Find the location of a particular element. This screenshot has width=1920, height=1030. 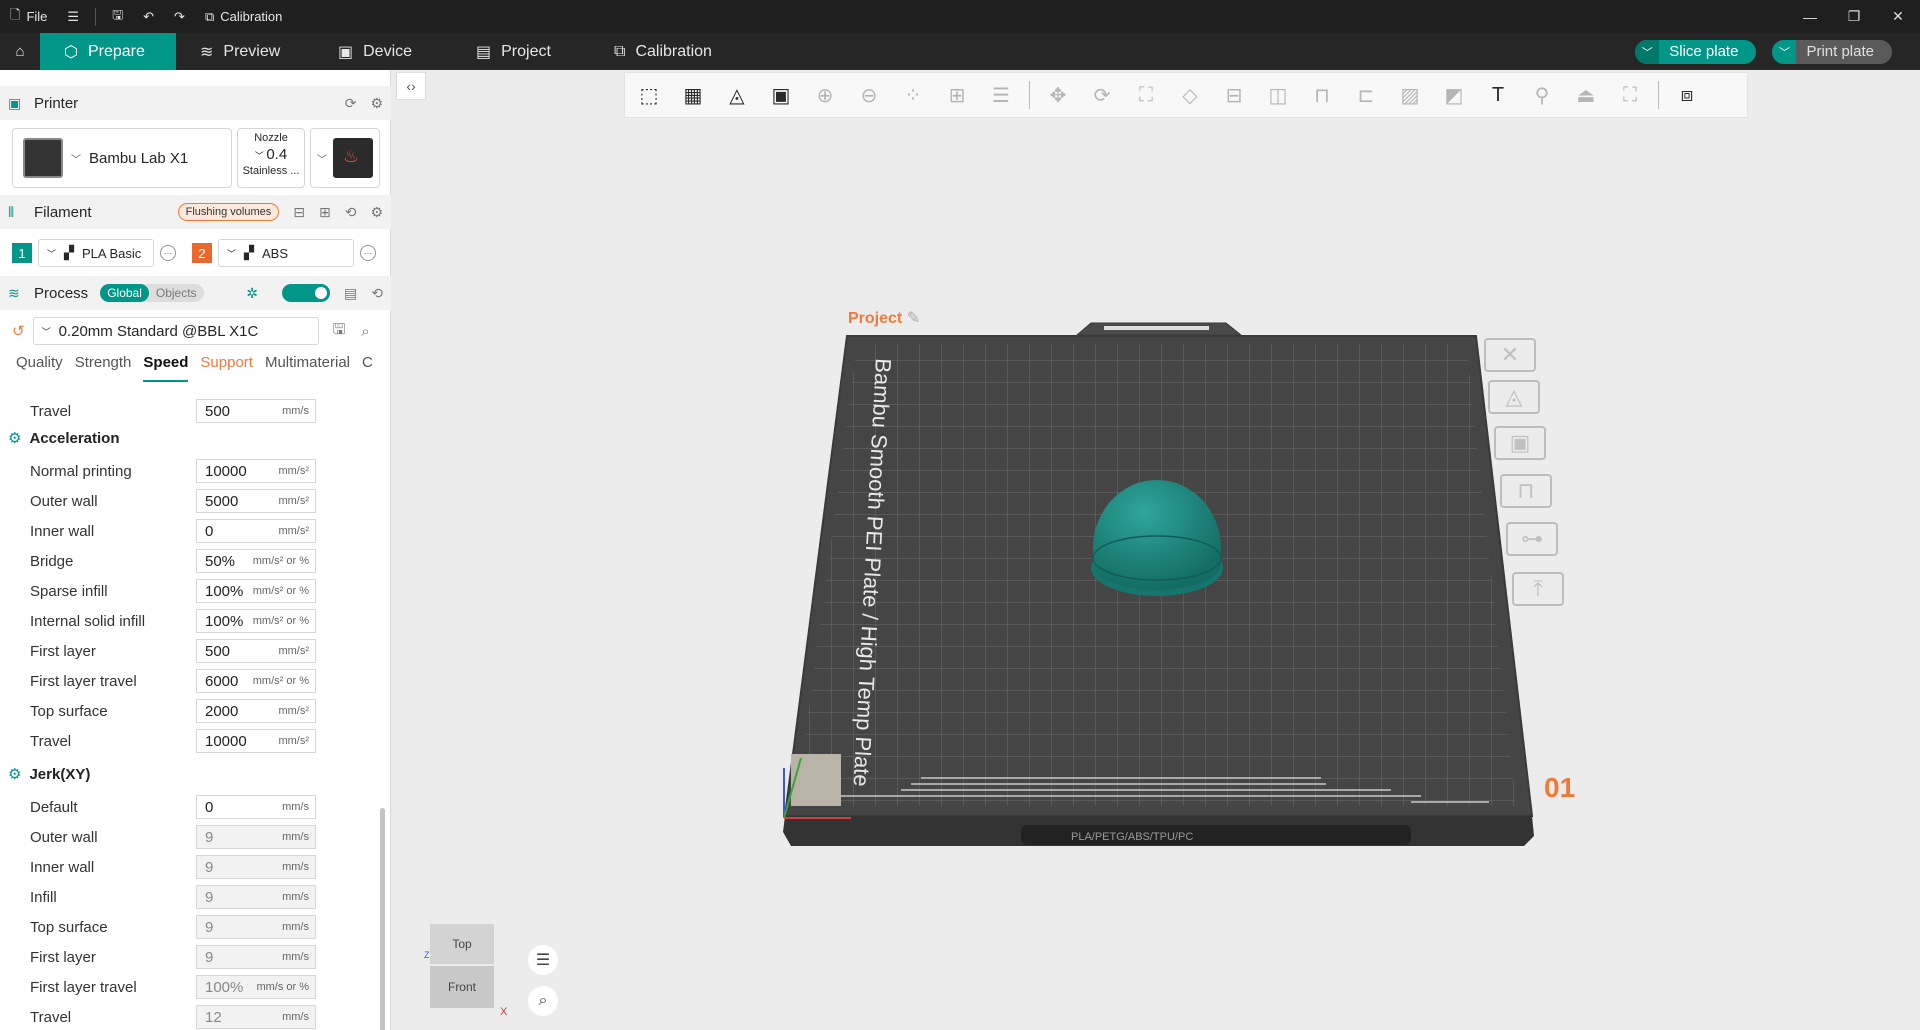

setting-input: 500 mm/s is located at coordinates (256, 411).